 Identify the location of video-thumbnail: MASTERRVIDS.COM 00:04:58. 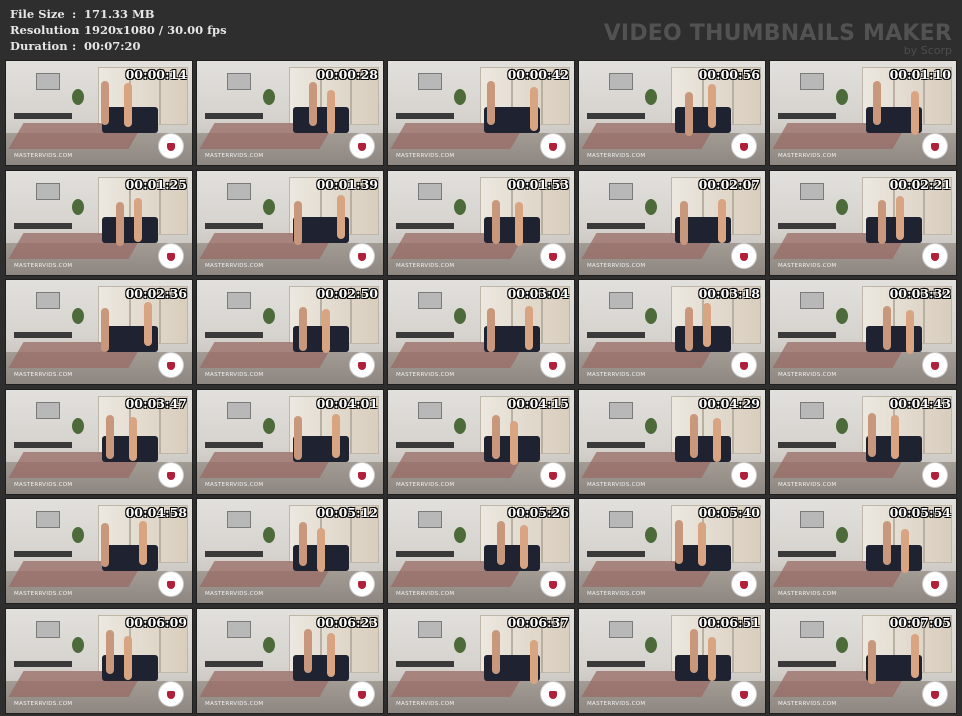
(99, 551).